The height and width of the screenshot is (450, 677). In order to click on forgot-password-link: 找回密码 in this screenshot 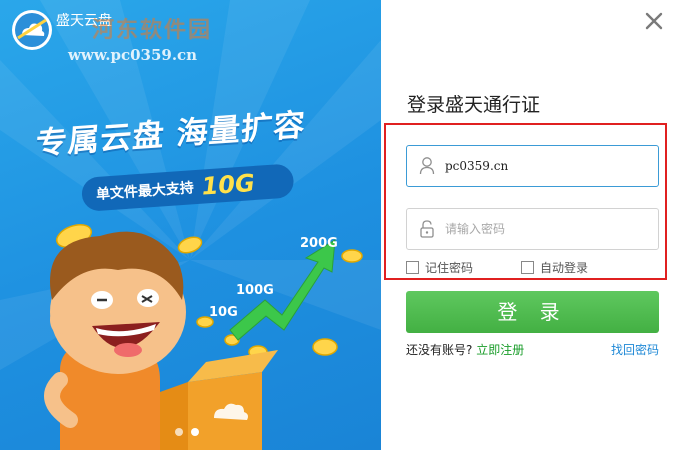, I will do `click(635, 349)`.